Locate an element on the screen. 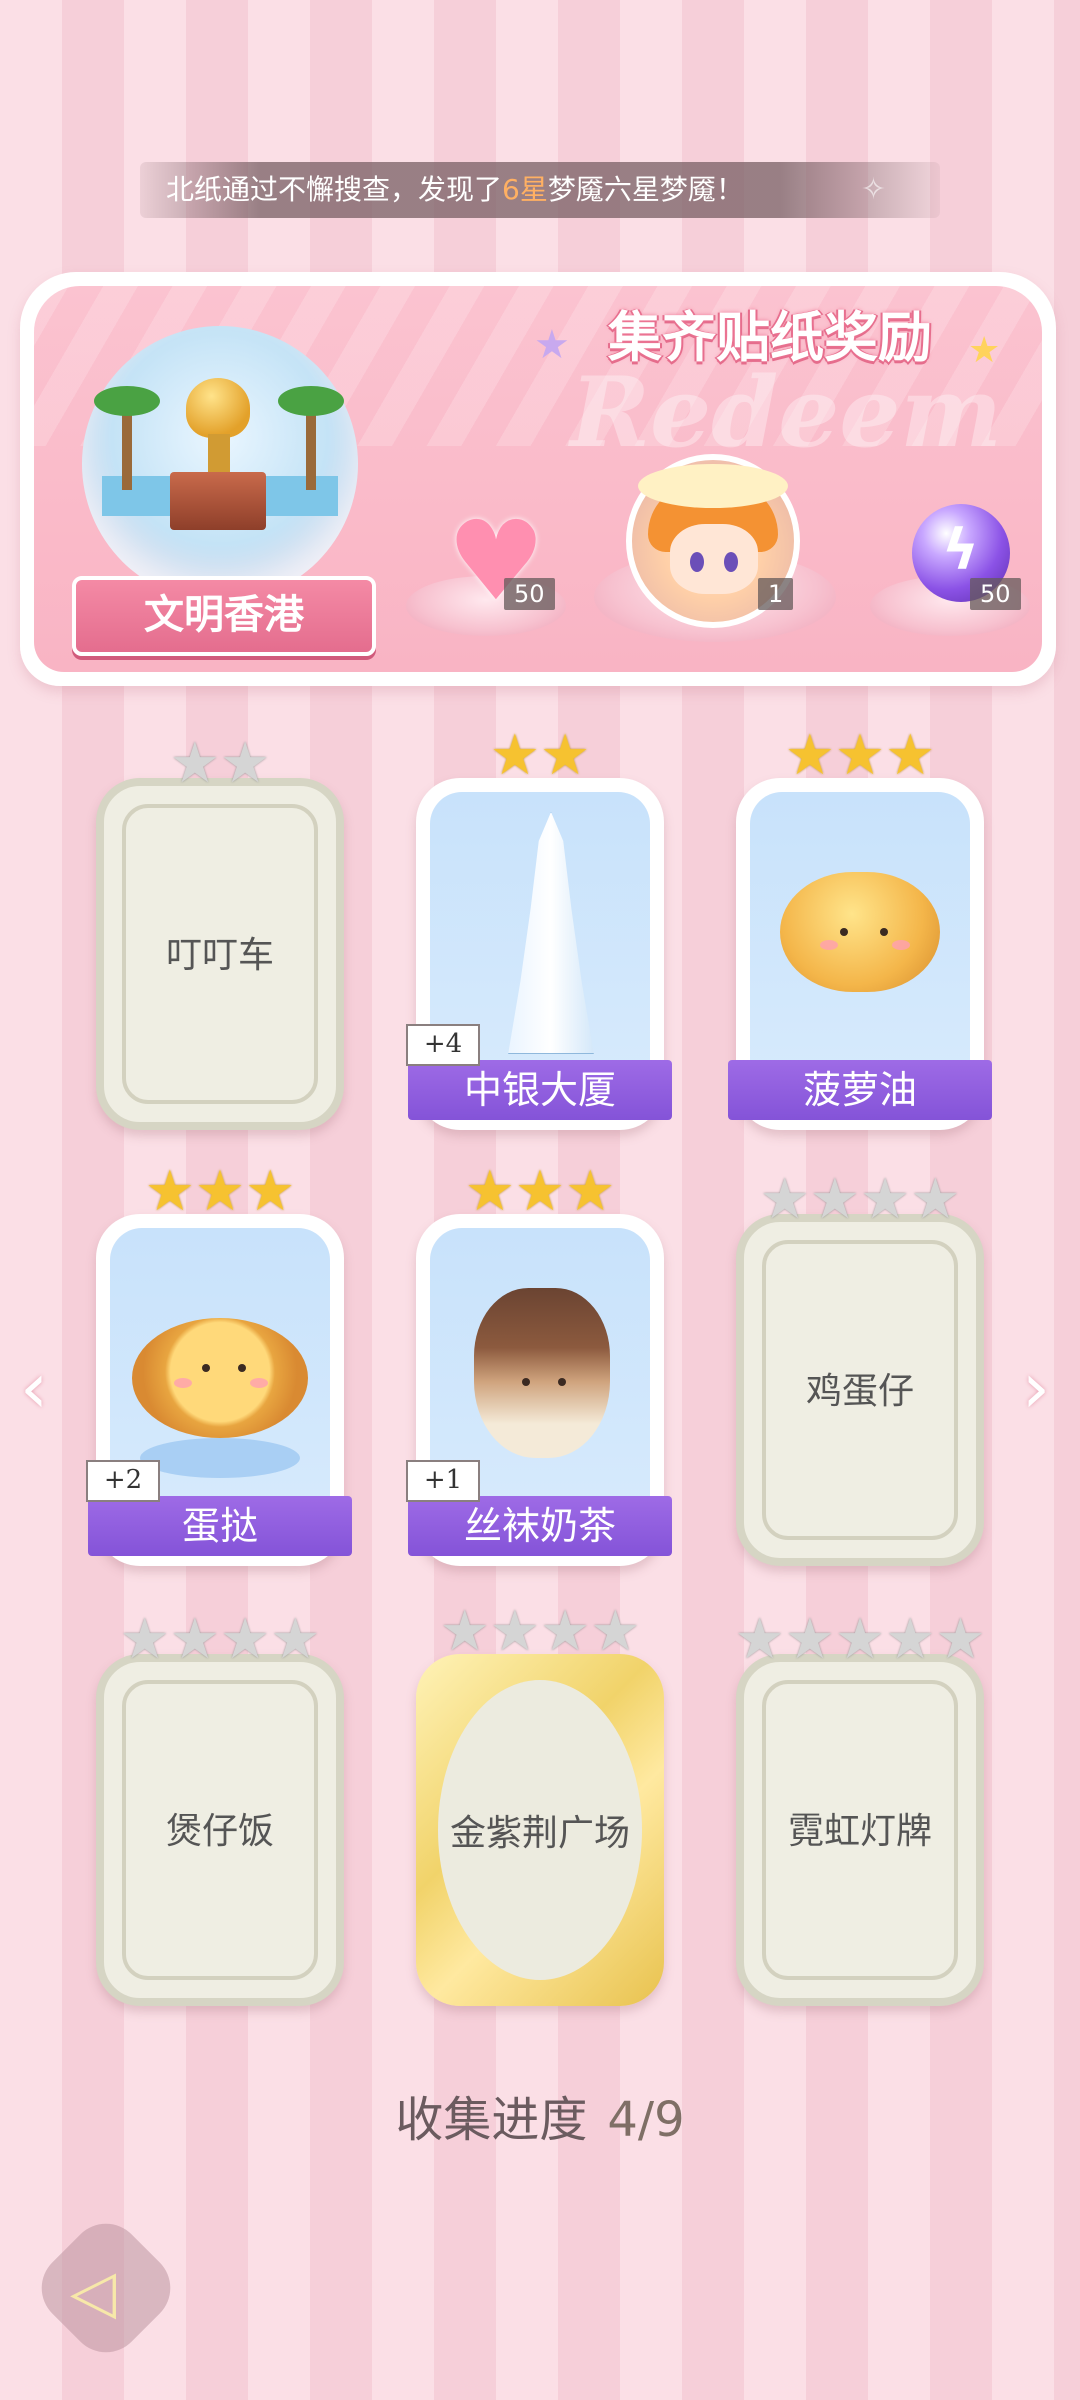  sticker-card: ★ ★ ★ 蛋挞 +2 is located at coordinates (219, 1365).